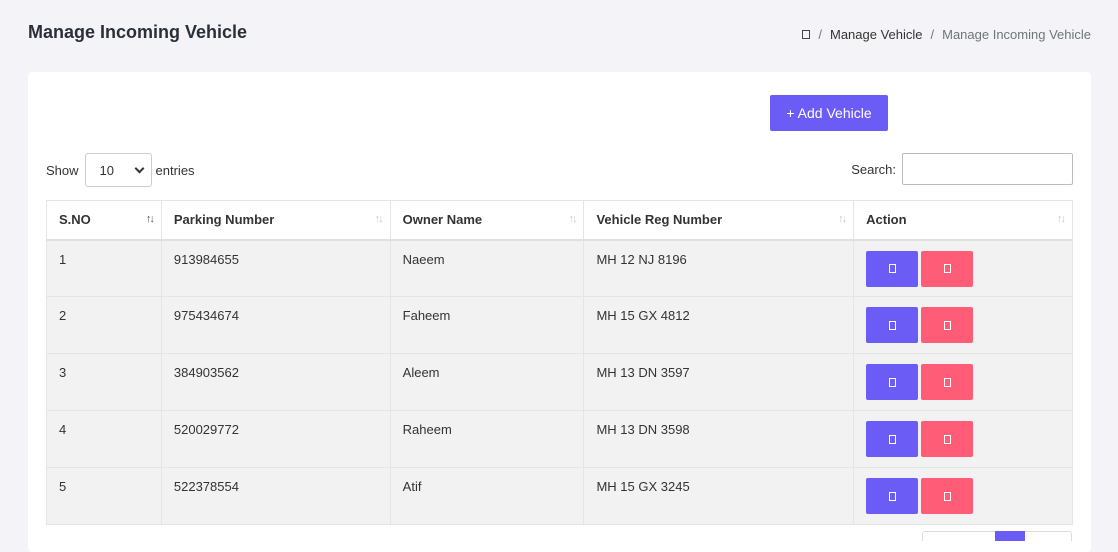 The height and width of the screenshot is (552, 1118). I want to click on cell-sno: 1, so click(104, 268).